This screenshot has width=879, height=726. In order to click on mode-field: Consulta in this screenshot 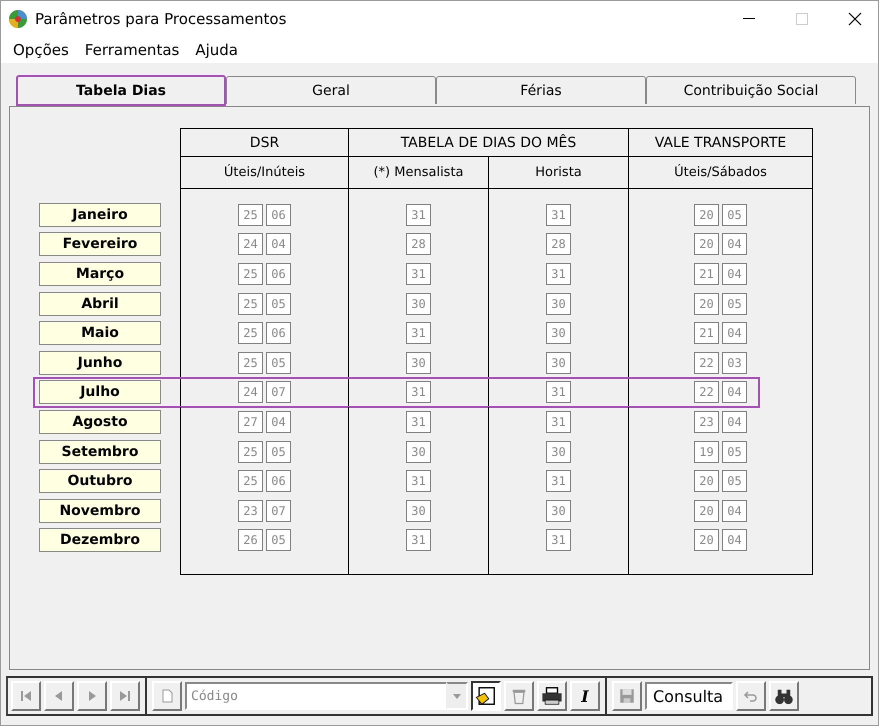, I will do `click(689, 696)`.